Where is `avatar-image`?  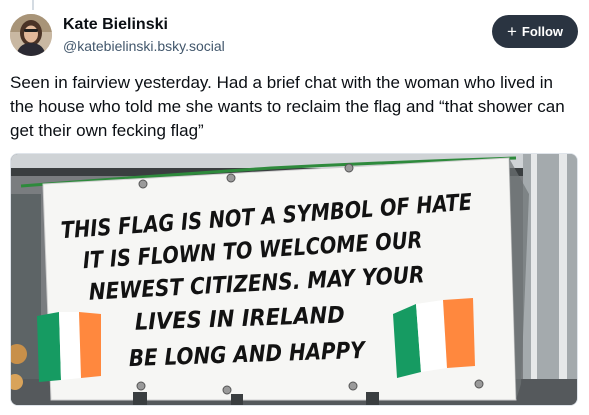
avatar-image is located at coordinates (31, 35).